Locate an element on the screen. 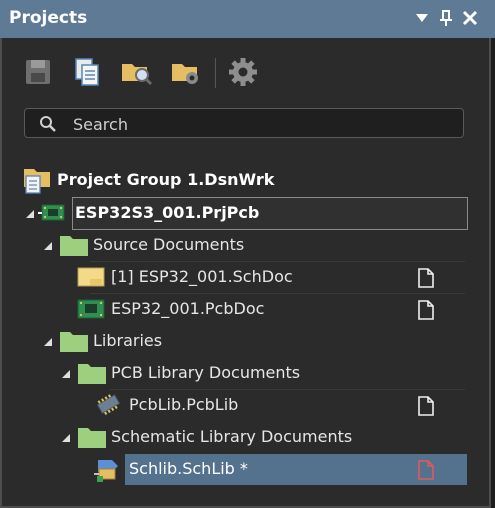 The image size is (495, 508). search-icon is located at coordinates (48, 124).